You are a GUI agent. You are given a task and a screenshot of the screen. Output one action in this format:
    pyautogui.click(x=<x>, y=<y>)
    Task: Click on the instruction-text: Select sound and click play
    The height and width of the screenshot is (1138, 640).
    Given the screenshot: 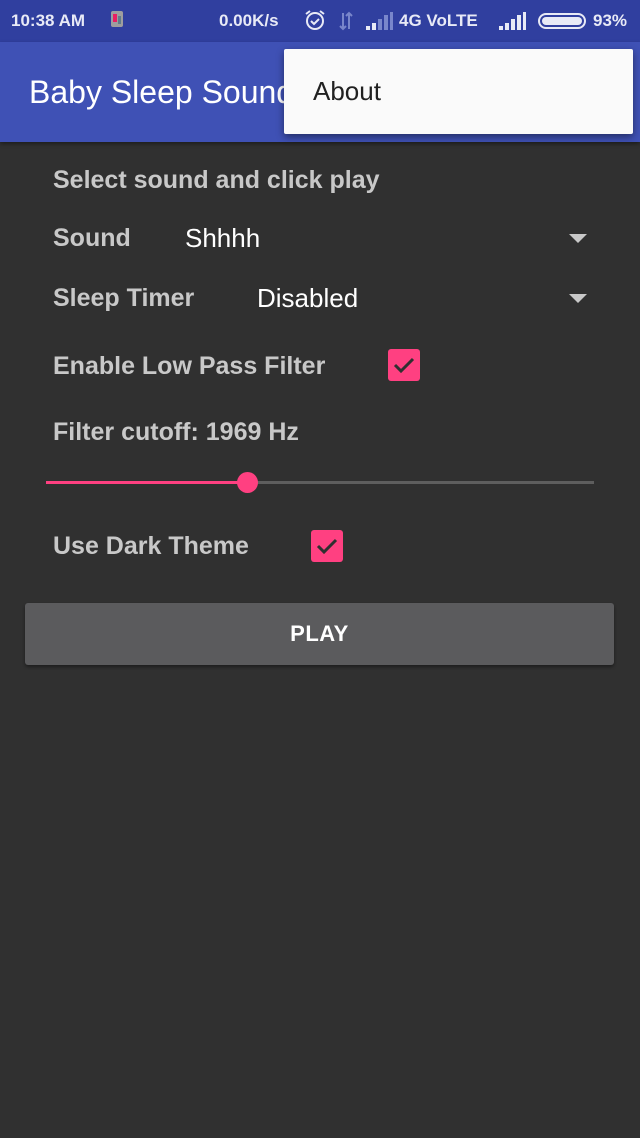 What is the action you would take?
    pyautogui.click(x=216, y=180)
    